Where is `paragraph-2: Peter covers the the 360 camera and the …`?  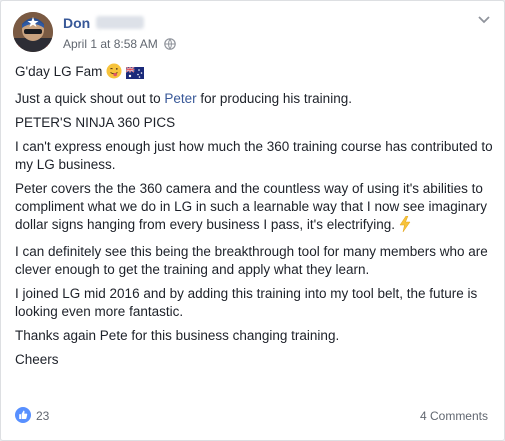 paragraph-2: Peter covers the the 360 camera and the … is located at coordinates (255, 208).